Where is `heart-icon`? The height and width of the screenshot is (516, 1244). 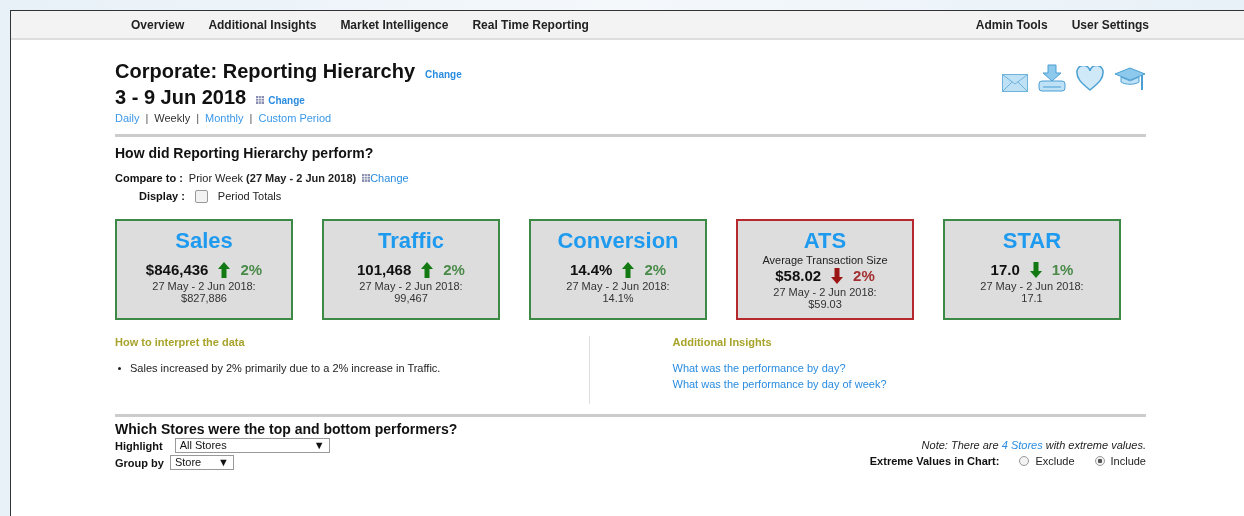 heart-icon is located at coordinates (1090, 79).